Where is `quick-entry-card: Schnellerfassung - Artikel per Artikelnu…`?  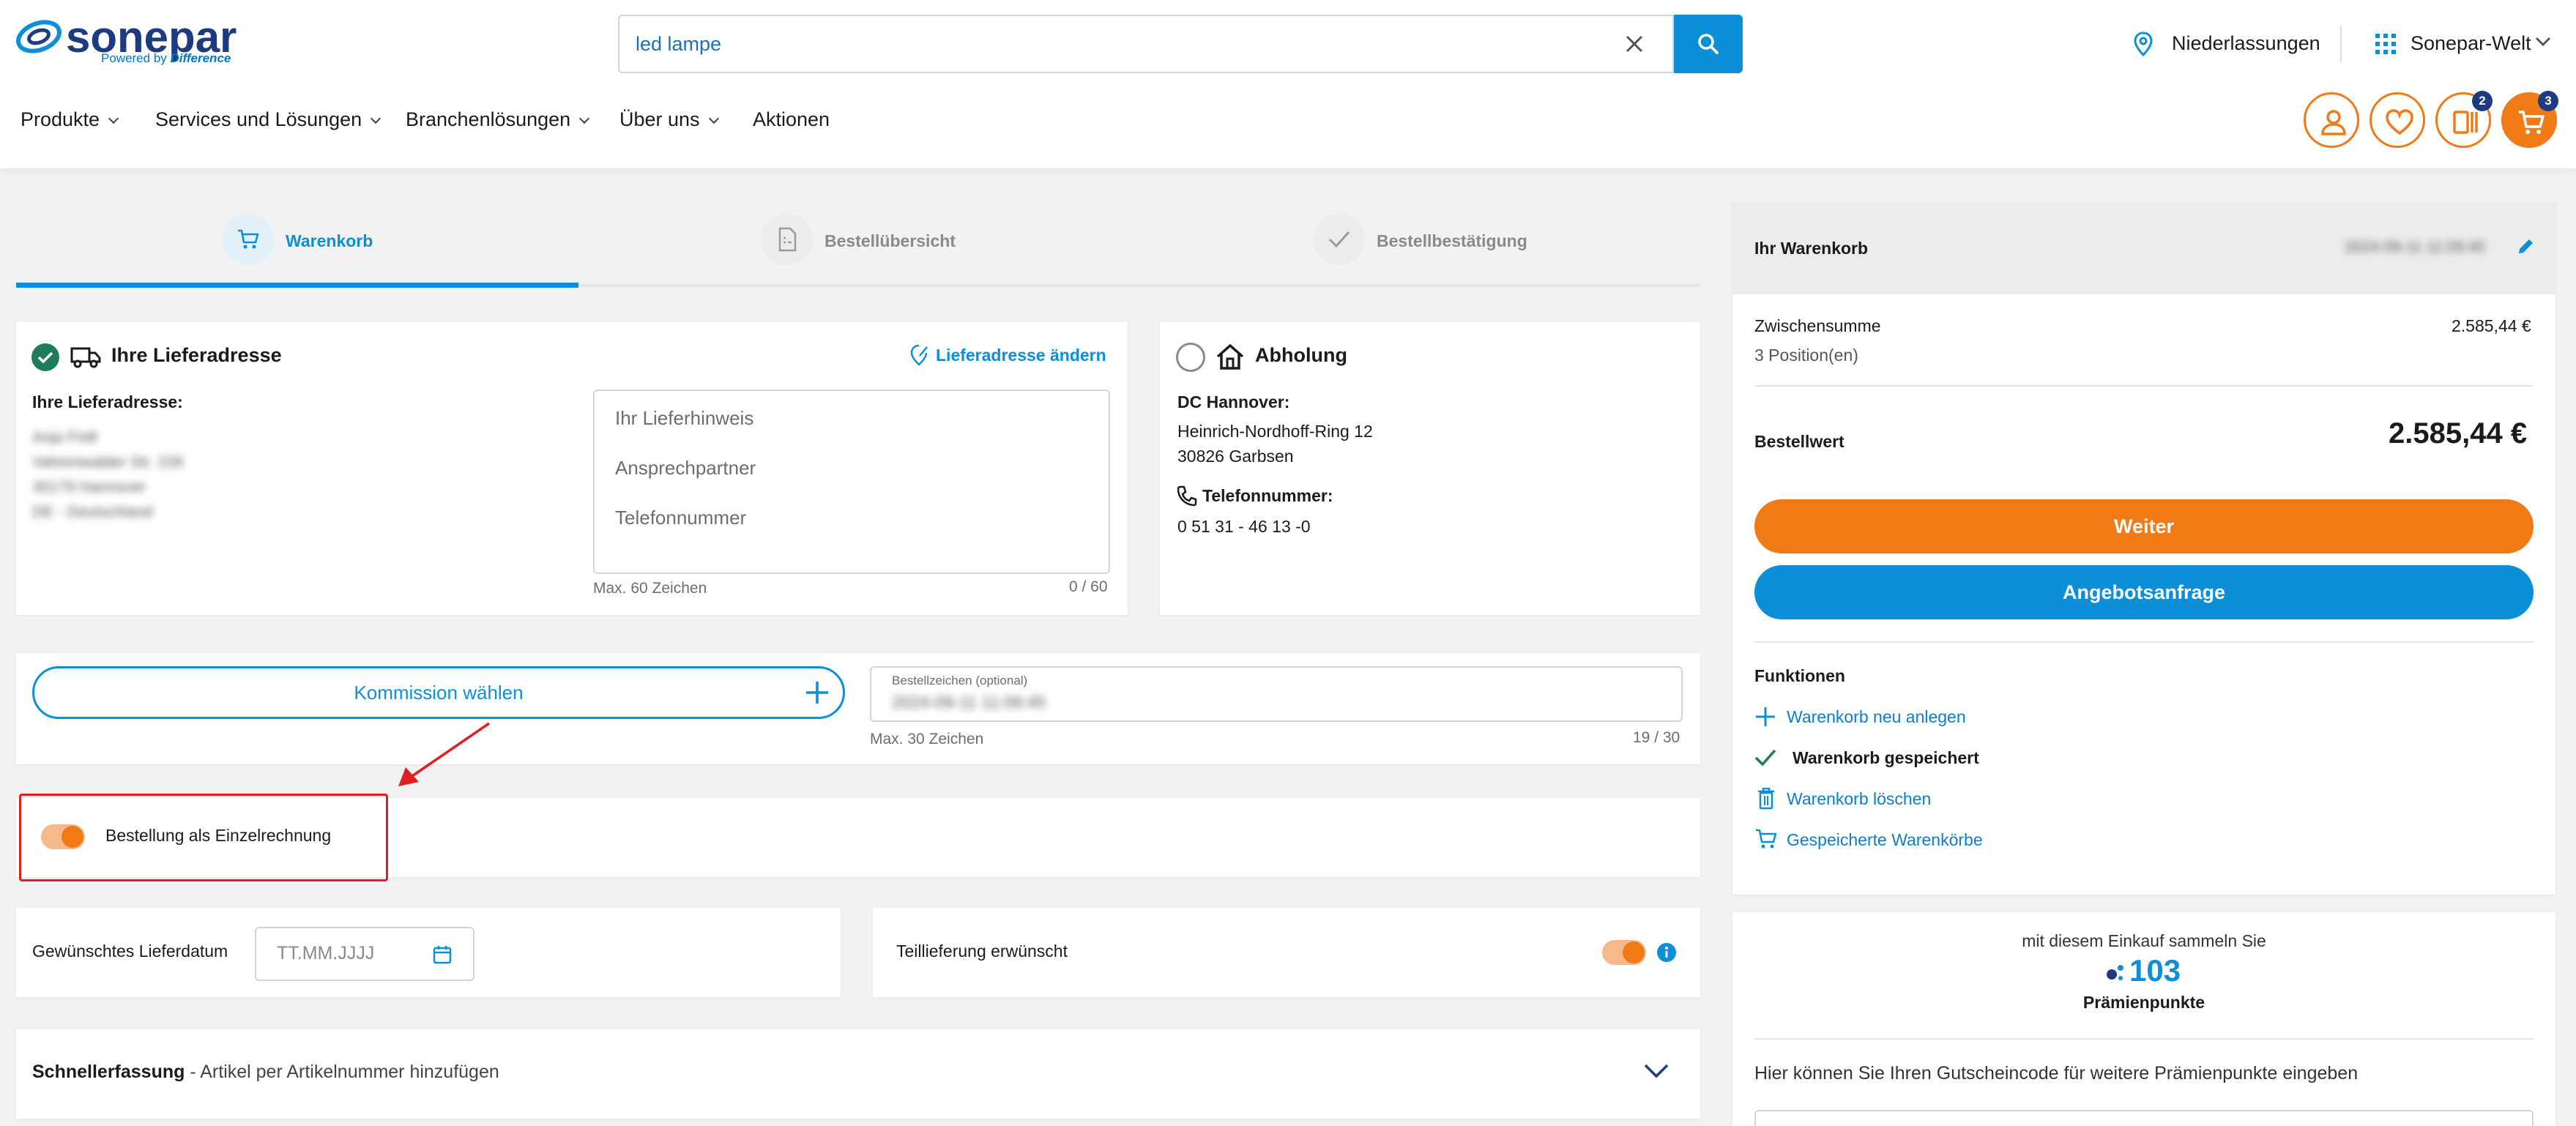 quick-entry-card: Schnellerfassung - Artikel per Artikelnu… is located at coordinates (858, 1074).